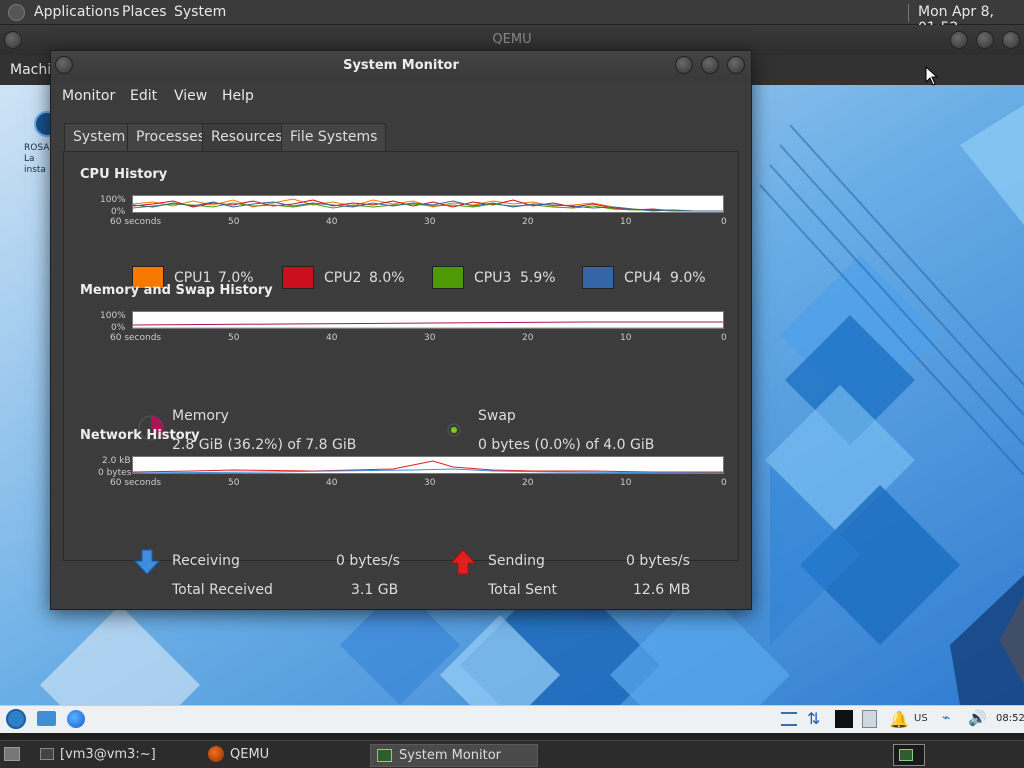 The image size is (1024, 768). What do you see at coordinates (247, 137) in the screenshot?
I see `tab-resources: Resources` at bounding box center [247, 137].